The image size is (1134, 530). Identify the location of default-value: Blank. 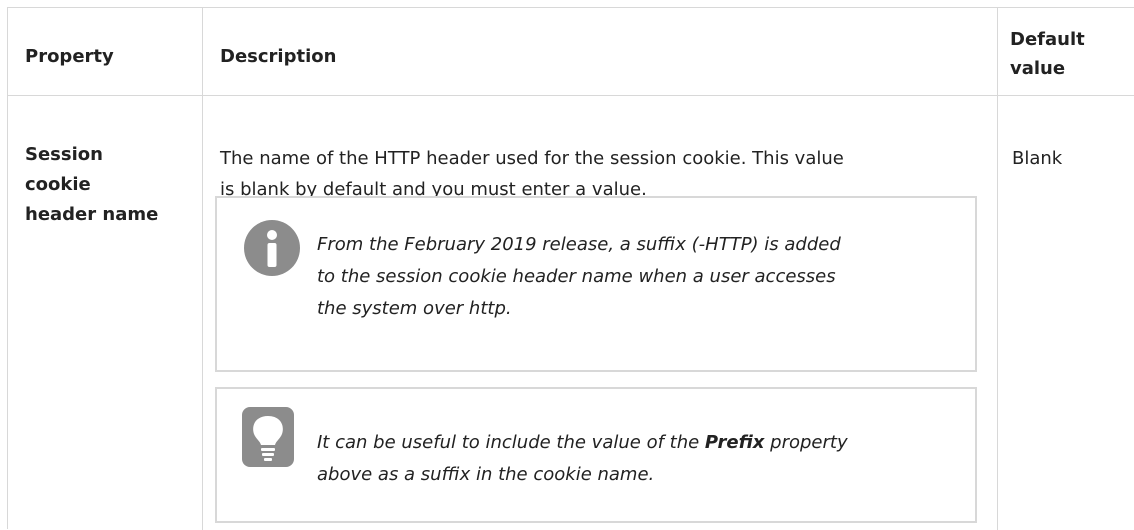
(1037, 158).